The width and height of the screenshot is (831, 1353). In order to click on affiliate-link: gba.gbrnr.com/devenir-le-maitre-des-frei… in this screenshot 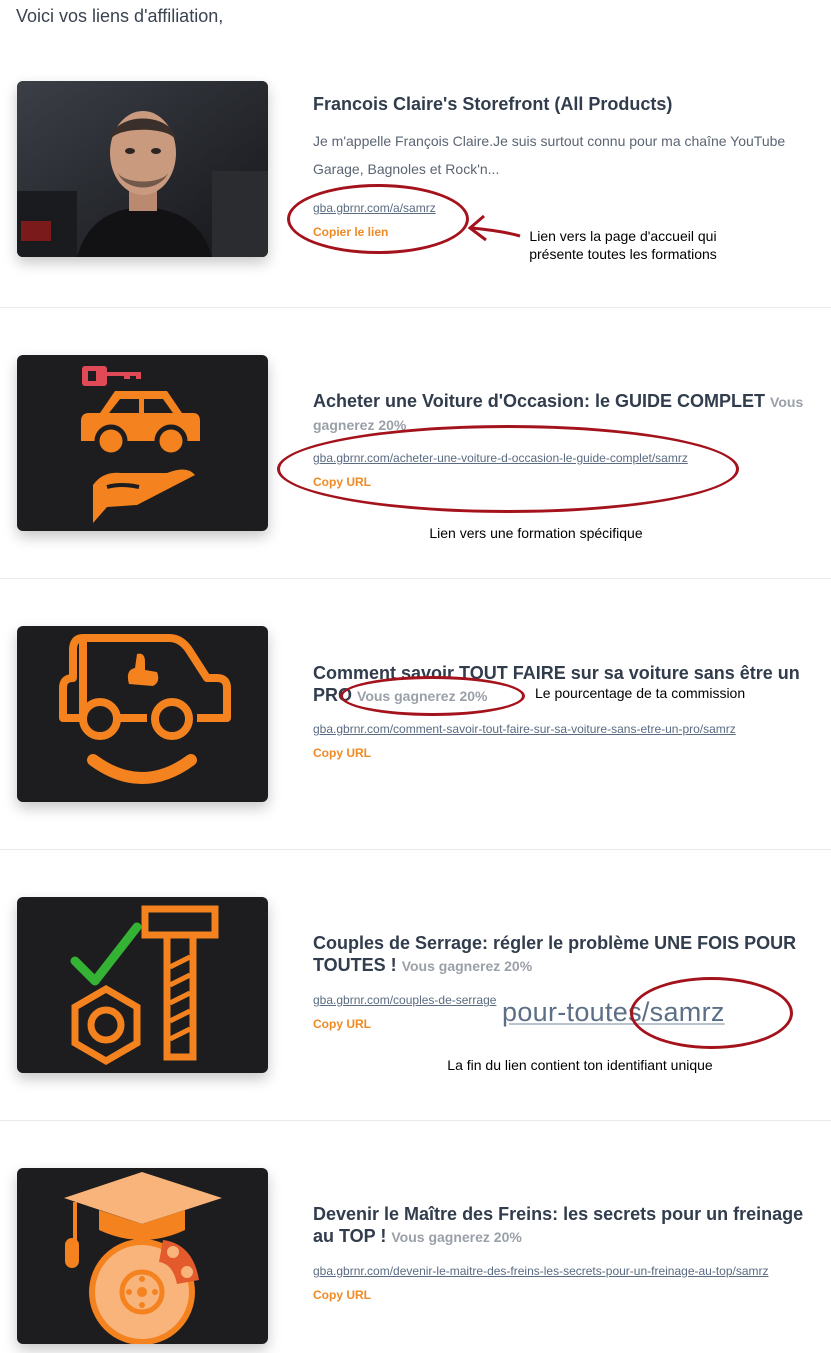, I will do `click(541, 1271)`.